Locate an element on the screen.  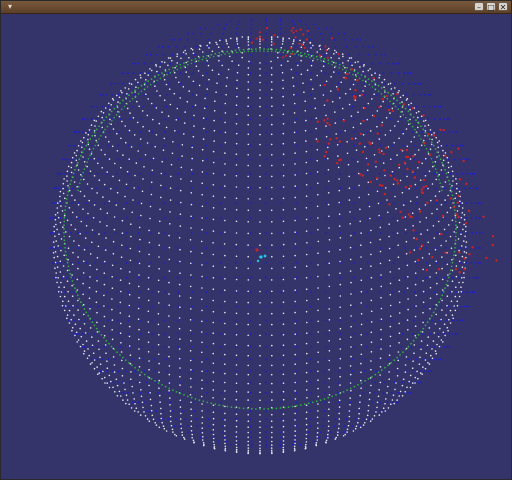
window-menu-button: ▾ is located at coordinates (10, 7).